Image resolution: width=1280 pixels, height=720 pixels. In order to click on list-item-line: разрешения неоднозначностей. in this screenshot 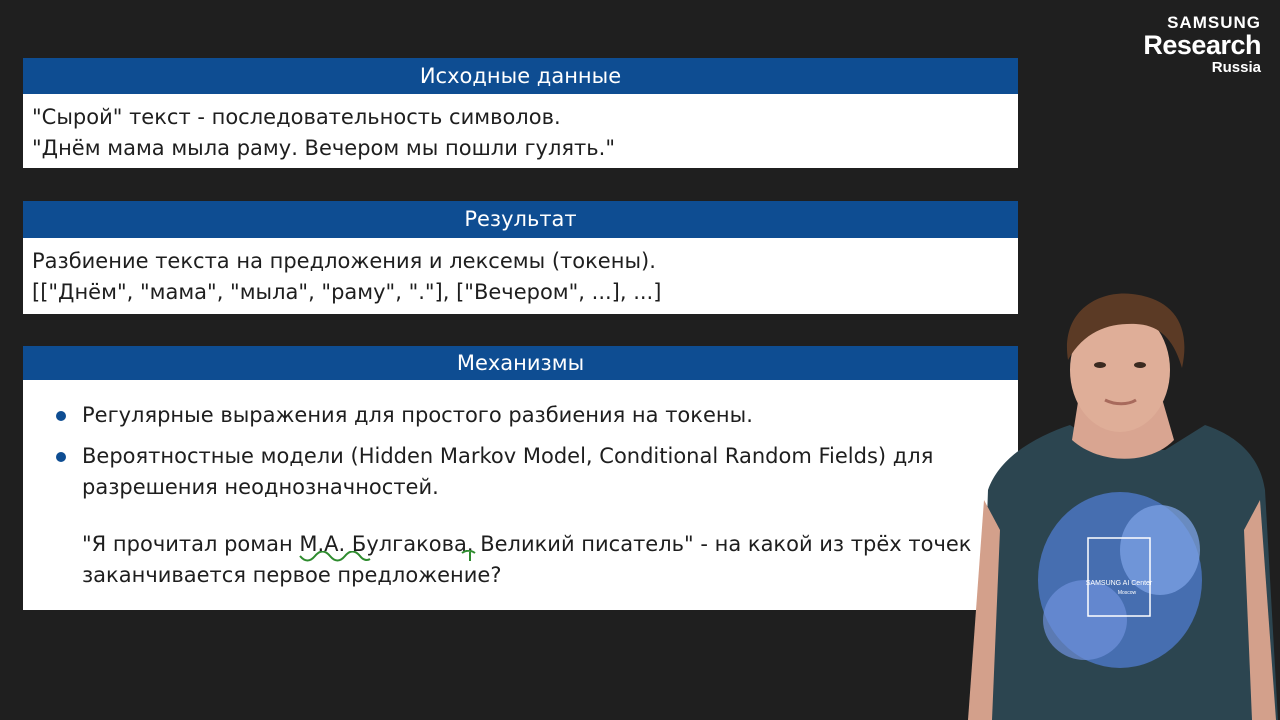, I will do `click(260, 487)`.